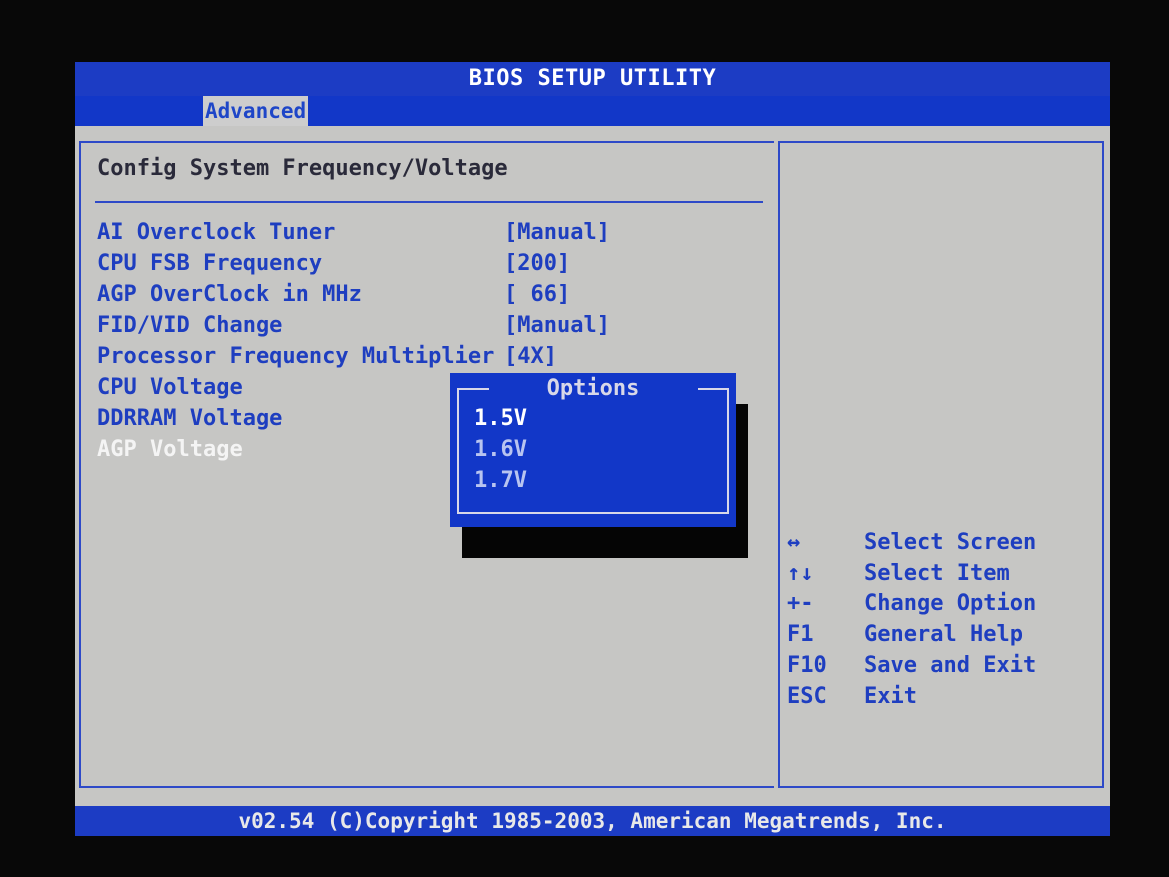 The image size is (1169, 877). I want to click on setting-value: [ 66], so click(537, 295).